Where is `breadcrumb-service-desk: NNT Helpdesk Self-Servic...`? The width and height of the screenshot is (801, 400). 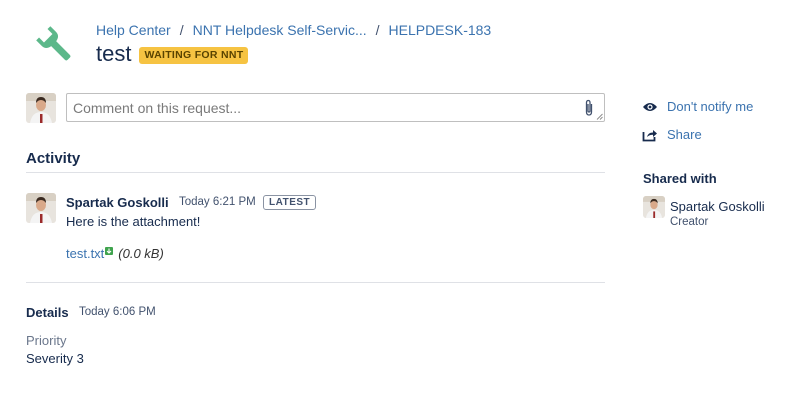 breadcrumb-service-desk: NNT Helpdesk Self-Servic... is located at coordinates (280, 30).